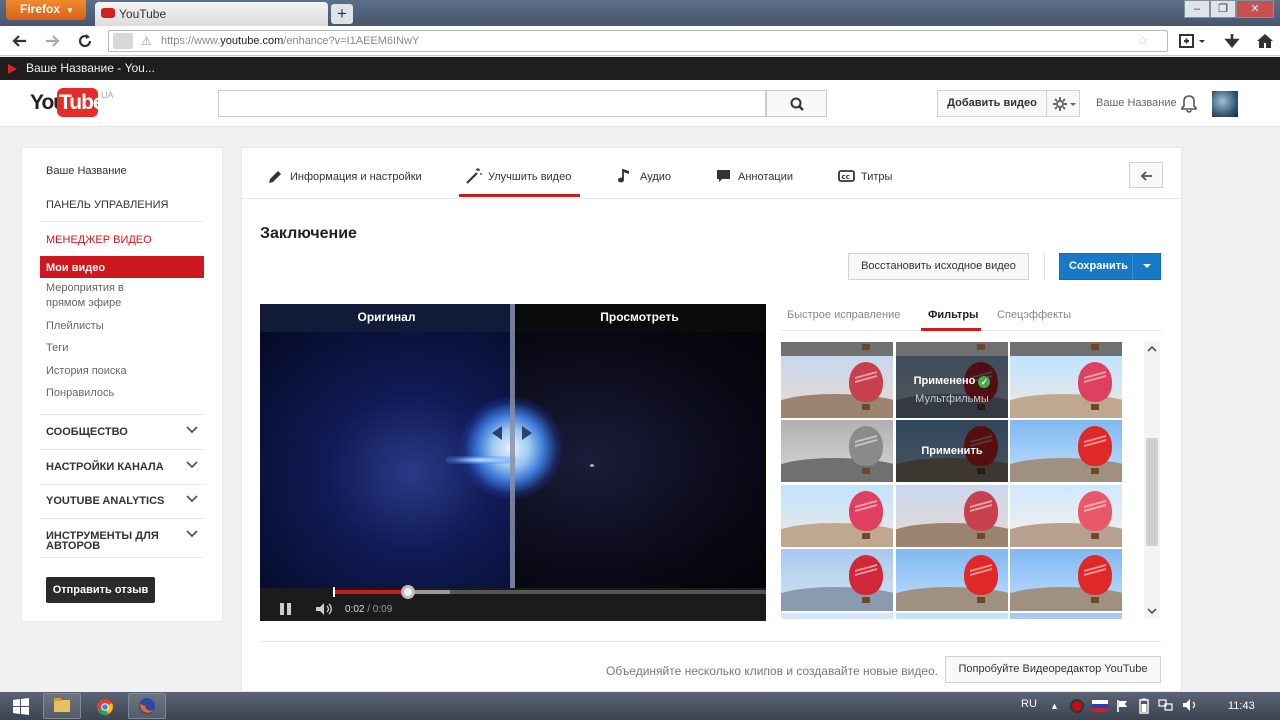  Describe the element at coordinates (1053, 669) in the screenshot. I see `try-video-editor-button: Попробуйте Видеоредактор YouTube` at that location.